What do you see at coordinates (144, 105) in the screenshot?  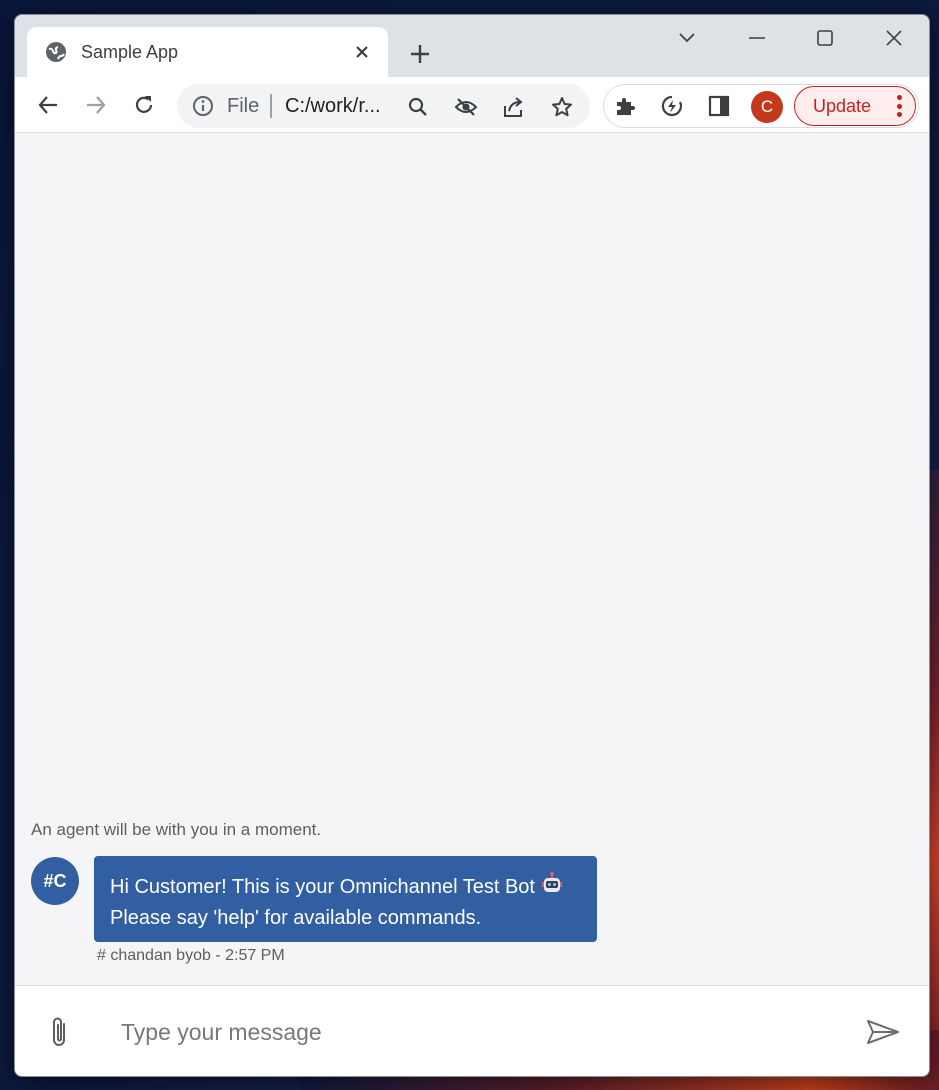 I see `reload-icon` at bounding box center [144, 105].